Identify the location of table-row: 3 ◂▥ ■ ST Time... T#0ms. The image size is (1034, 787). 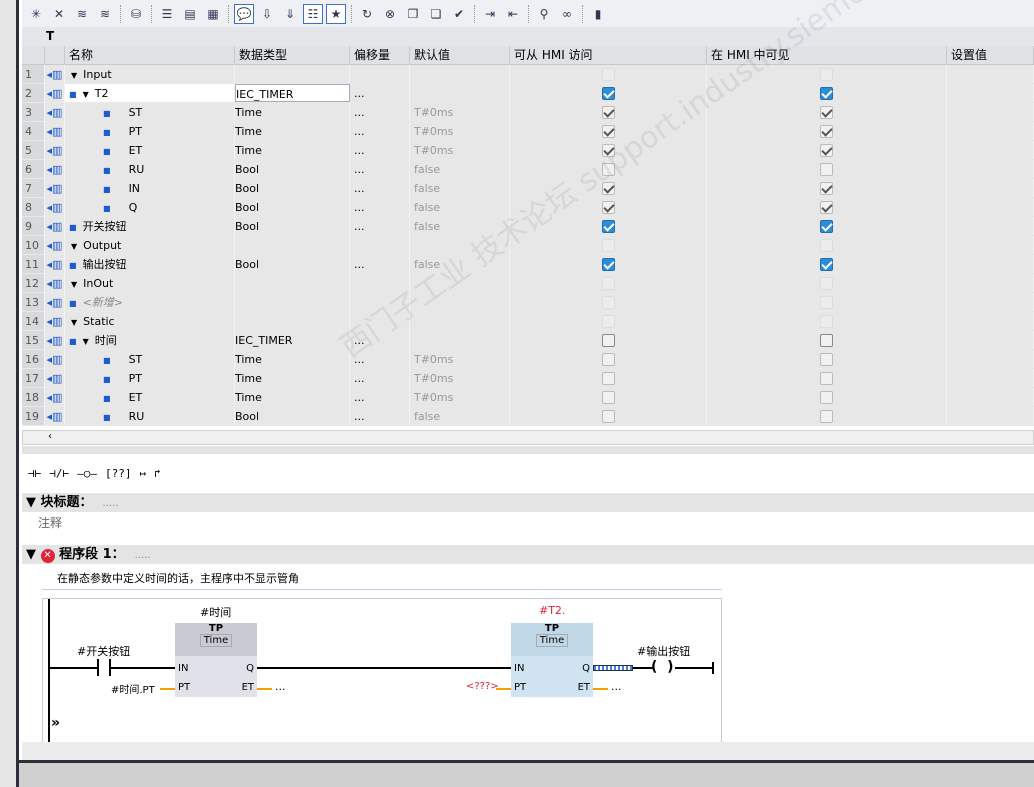
(528, 112).